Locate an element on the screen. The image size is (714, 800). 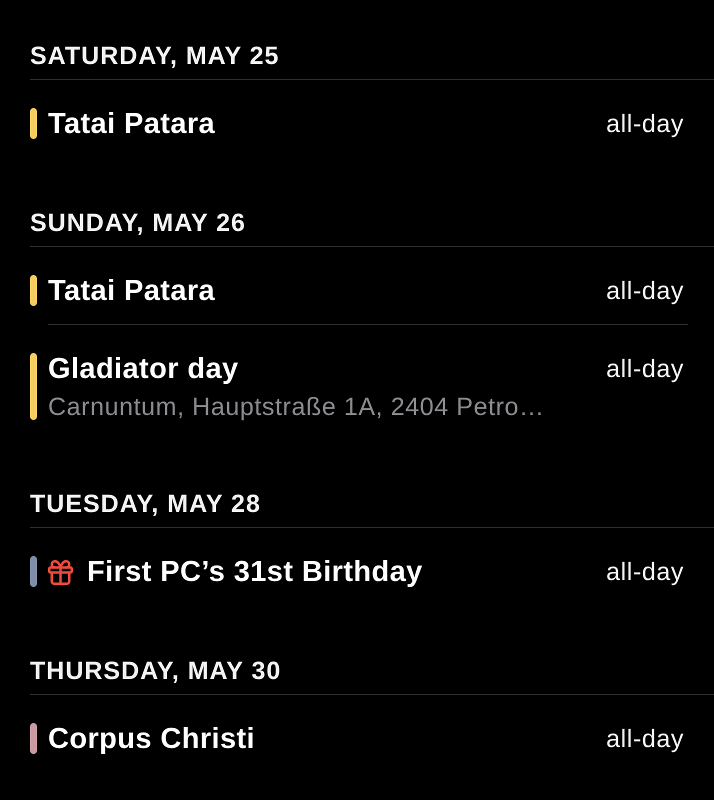
event-title: First PC’s 31st Birthday is located at coordinates (255, 572).